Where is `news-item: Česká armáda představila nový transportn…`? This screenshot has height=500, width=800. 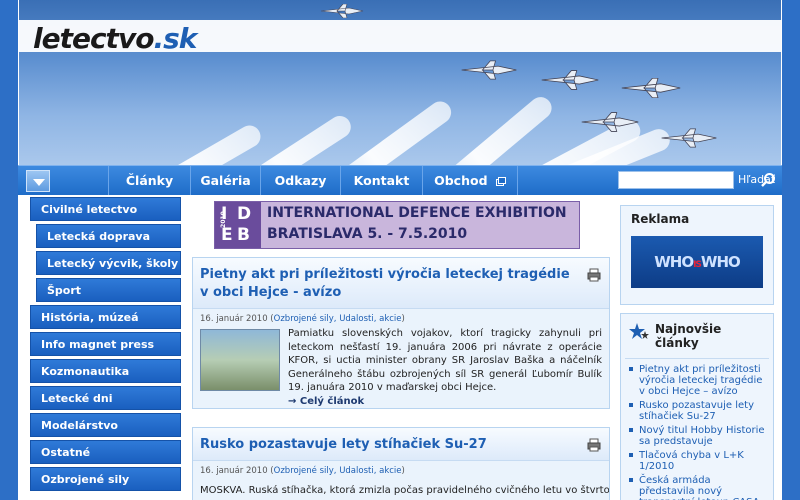
news-item: Česká armáda představila nový transportn… is located at coordinates (697, 487).